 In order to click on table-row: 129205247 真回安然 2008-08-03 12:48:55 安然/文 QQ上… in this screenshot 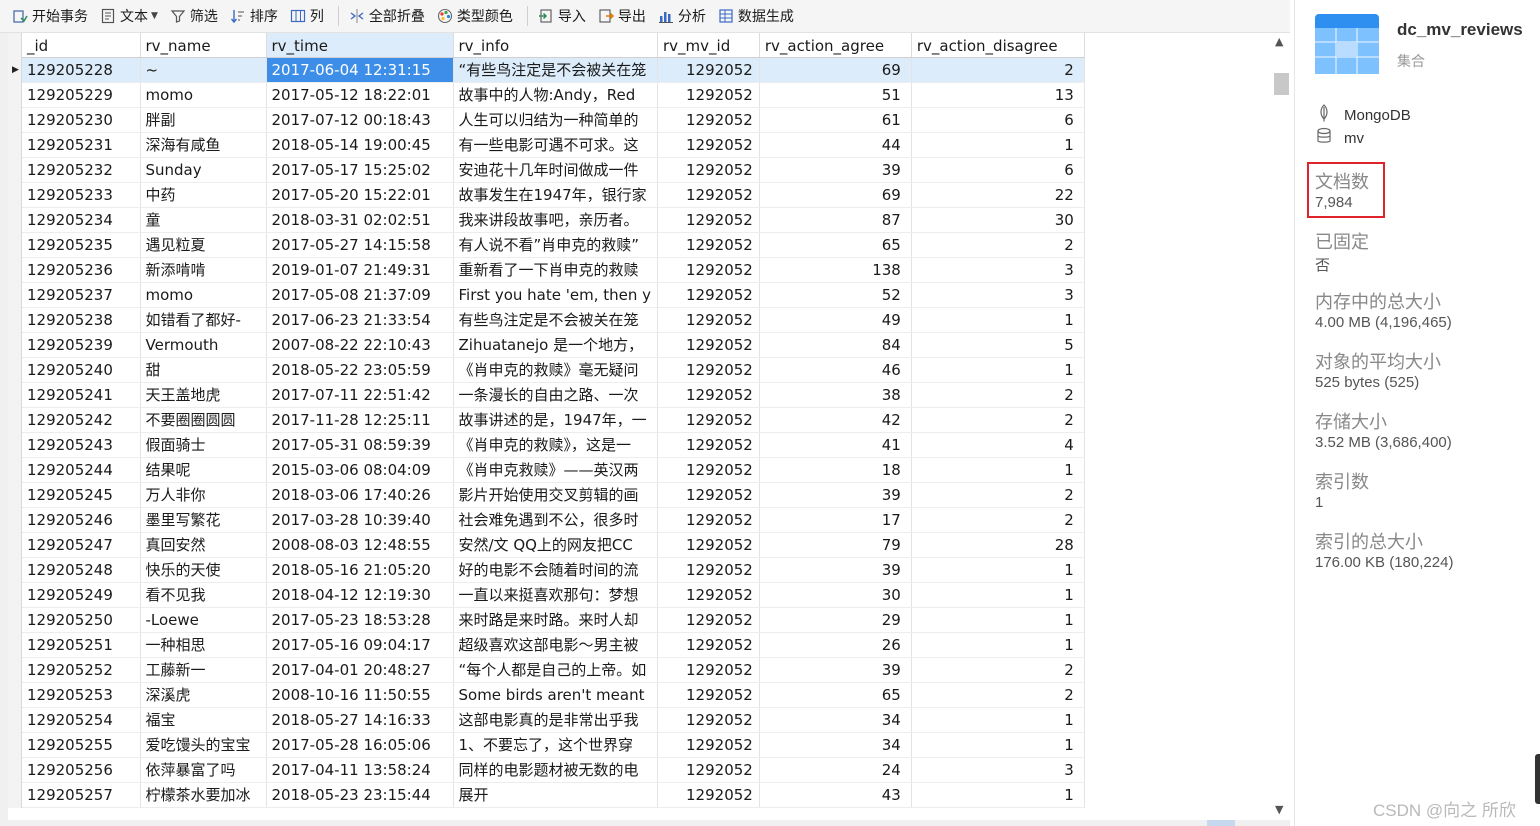, I will do `click(553, 545)`.